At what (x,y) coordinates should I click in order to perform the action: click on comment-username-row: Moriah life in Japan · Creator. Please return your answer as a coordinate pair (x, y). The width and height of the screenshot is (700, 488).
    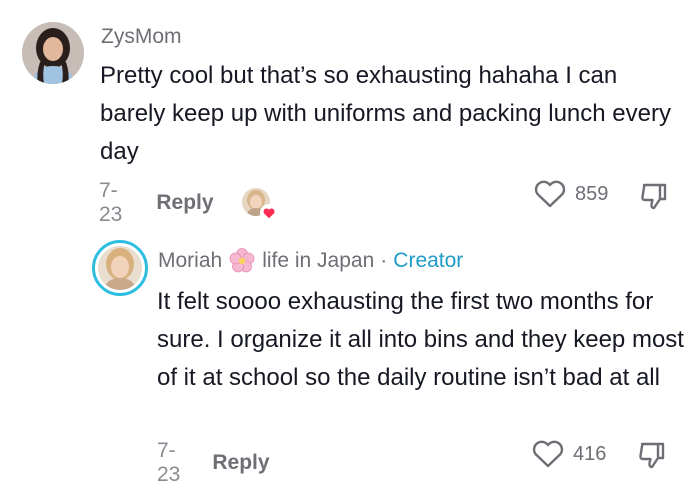
    Looking at the image, I should click on (310, 261).